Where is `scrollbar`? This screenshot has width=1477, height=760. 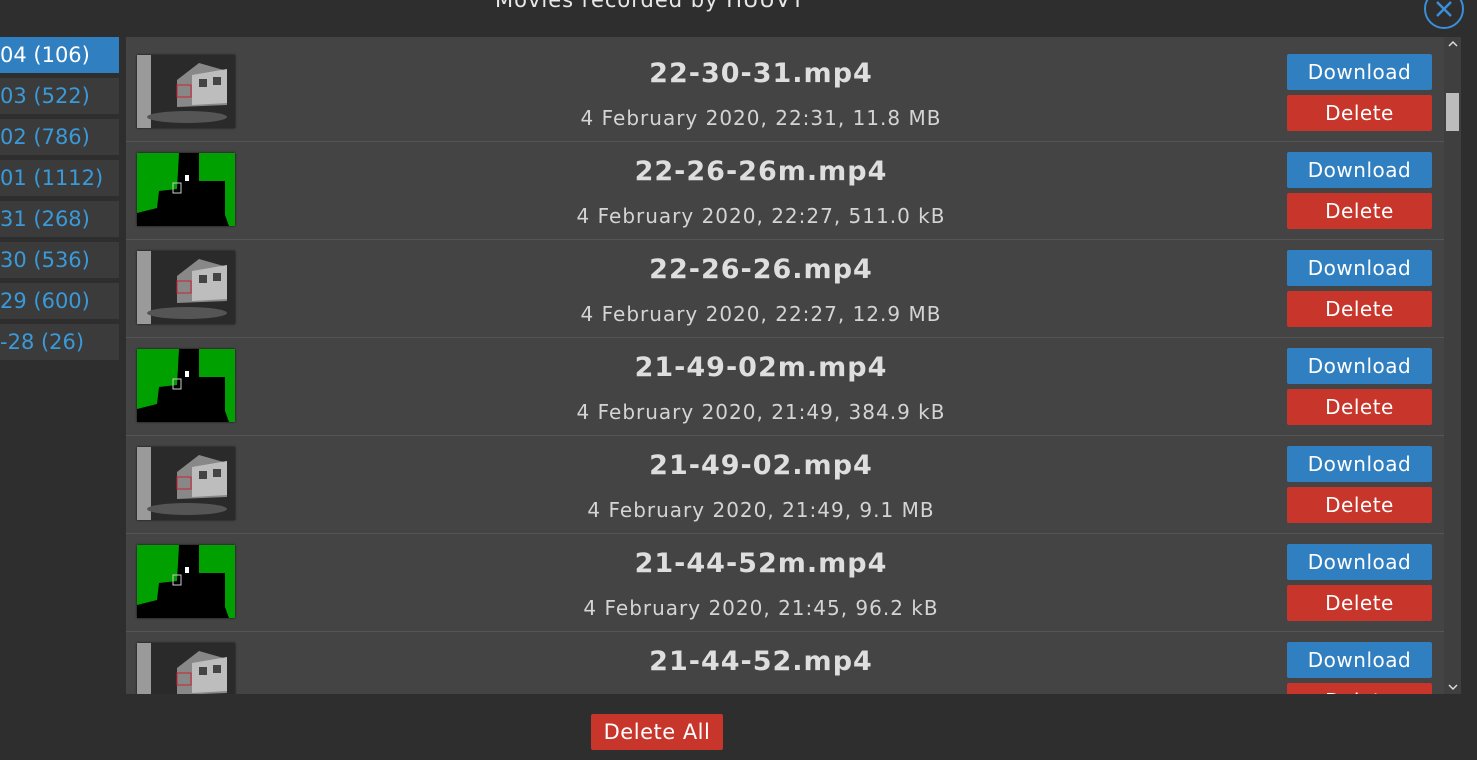 scrollbar is located at coordinates (1452, 365).